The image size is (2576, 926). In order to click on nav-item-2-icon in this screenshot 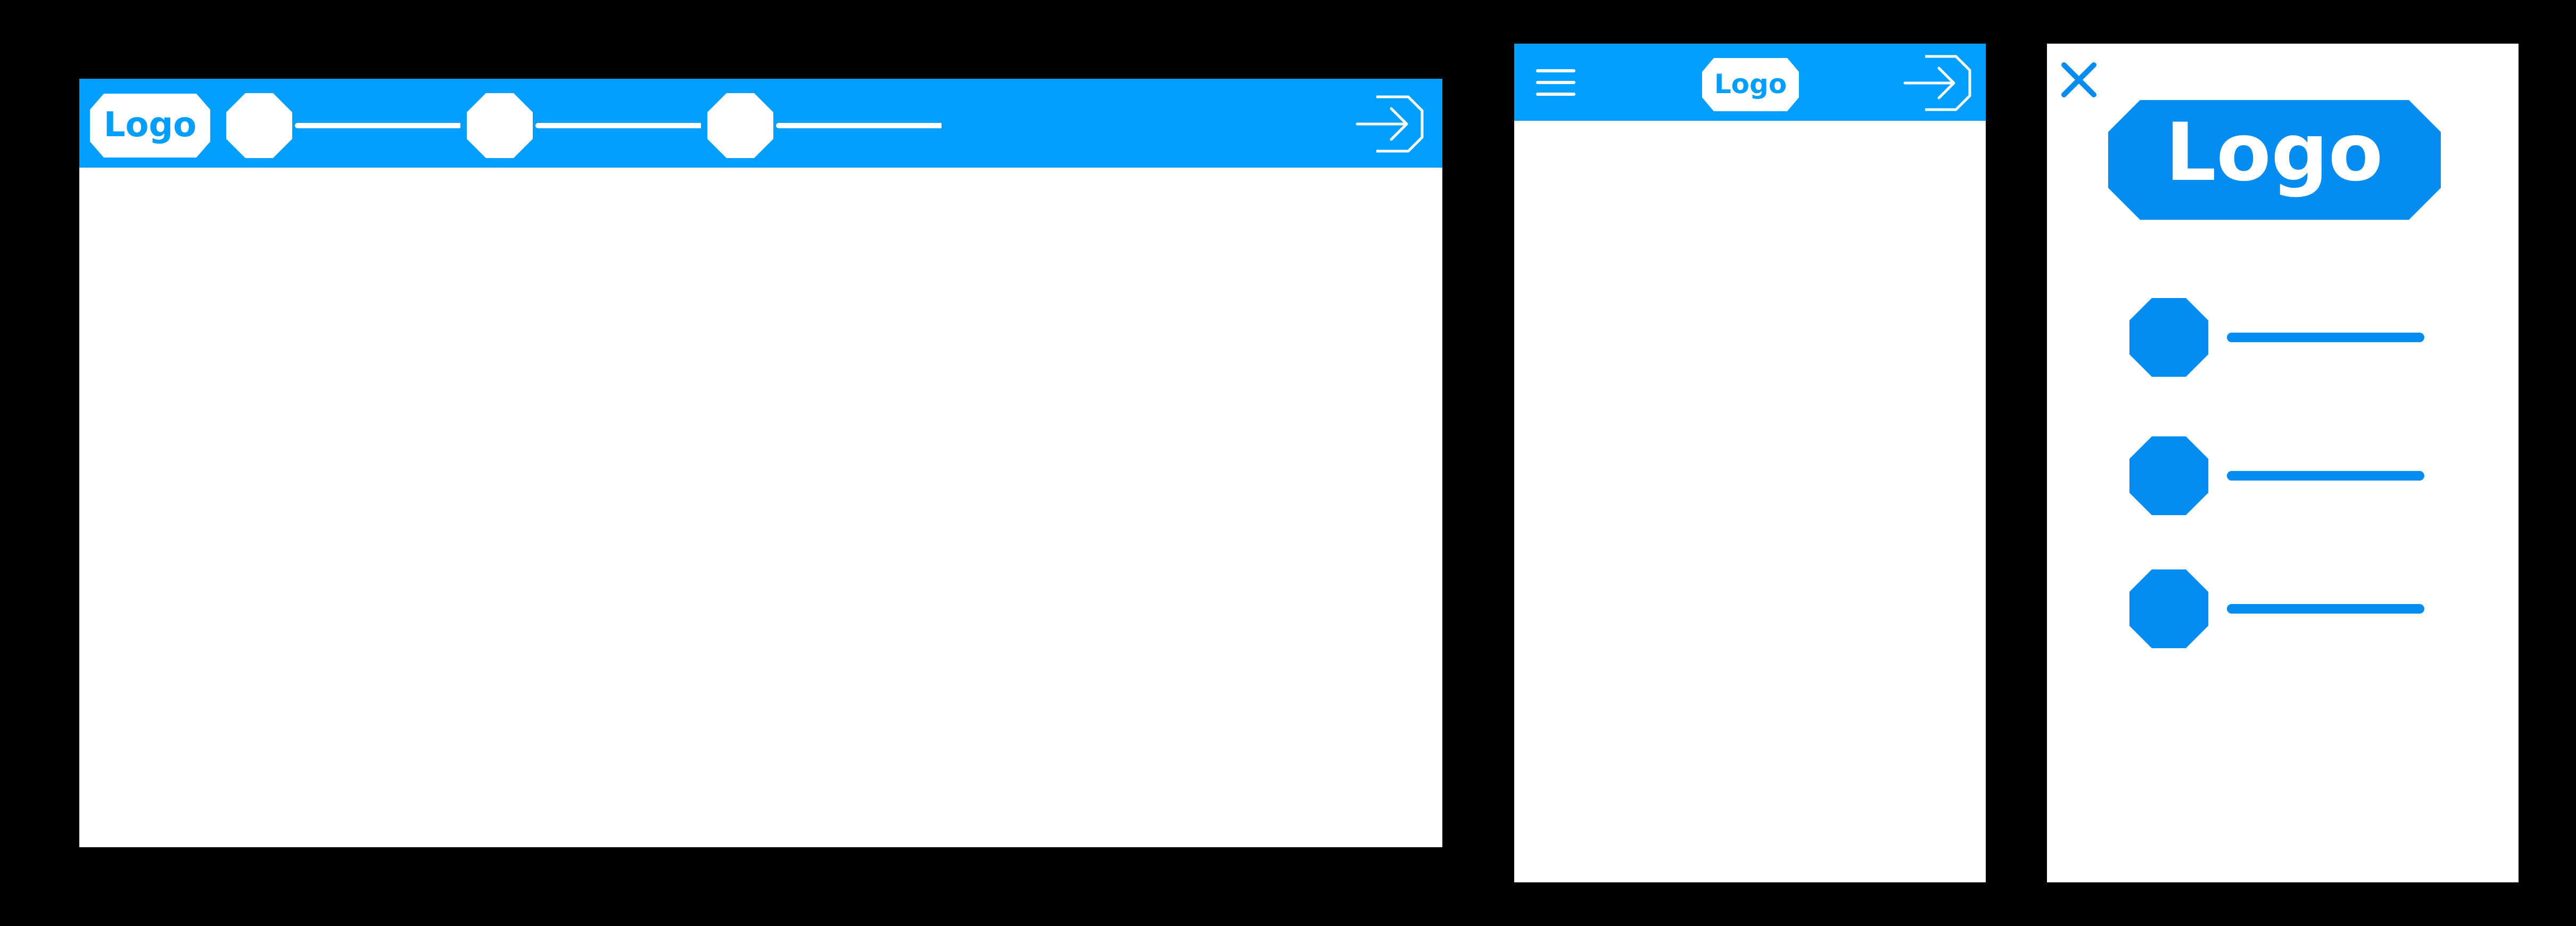, I will do `click(500, 125)`.